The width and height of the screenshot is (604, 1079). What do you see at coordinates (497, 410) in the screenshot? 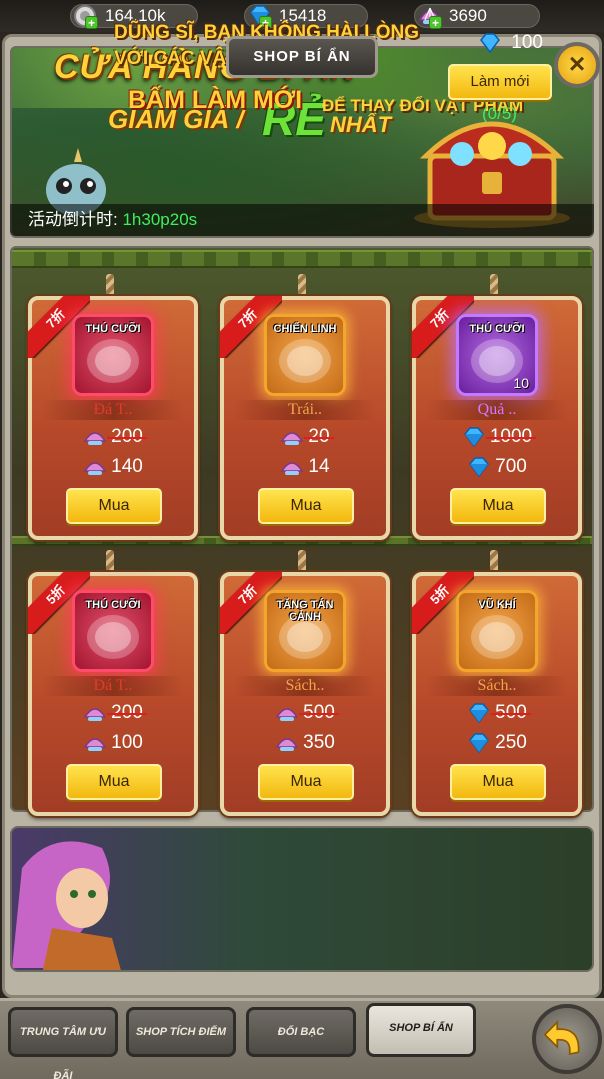
I see `item-name: Quả ..` at bounding box center [497, 410].